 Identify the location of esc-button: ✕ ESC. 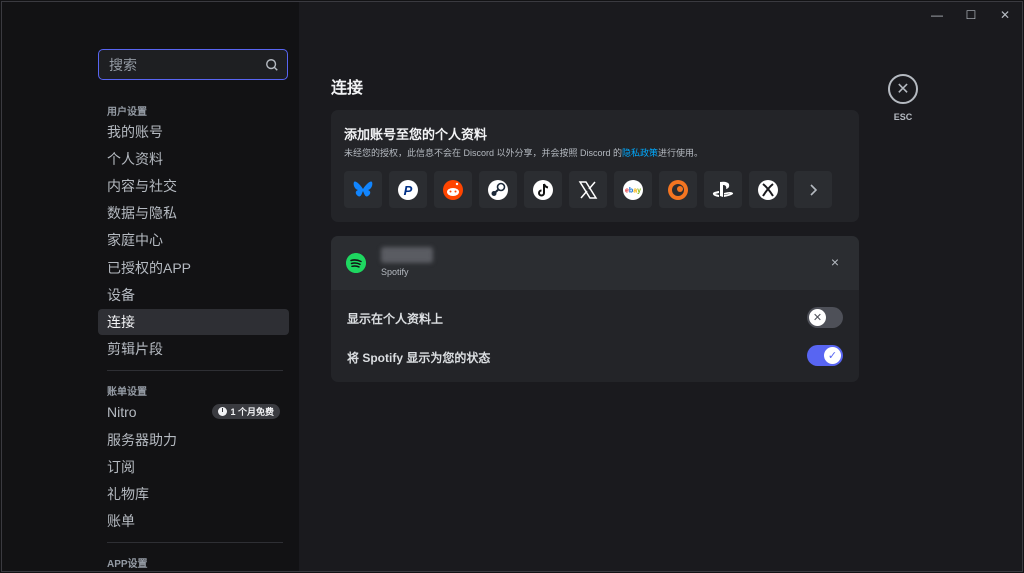
(903, 98).